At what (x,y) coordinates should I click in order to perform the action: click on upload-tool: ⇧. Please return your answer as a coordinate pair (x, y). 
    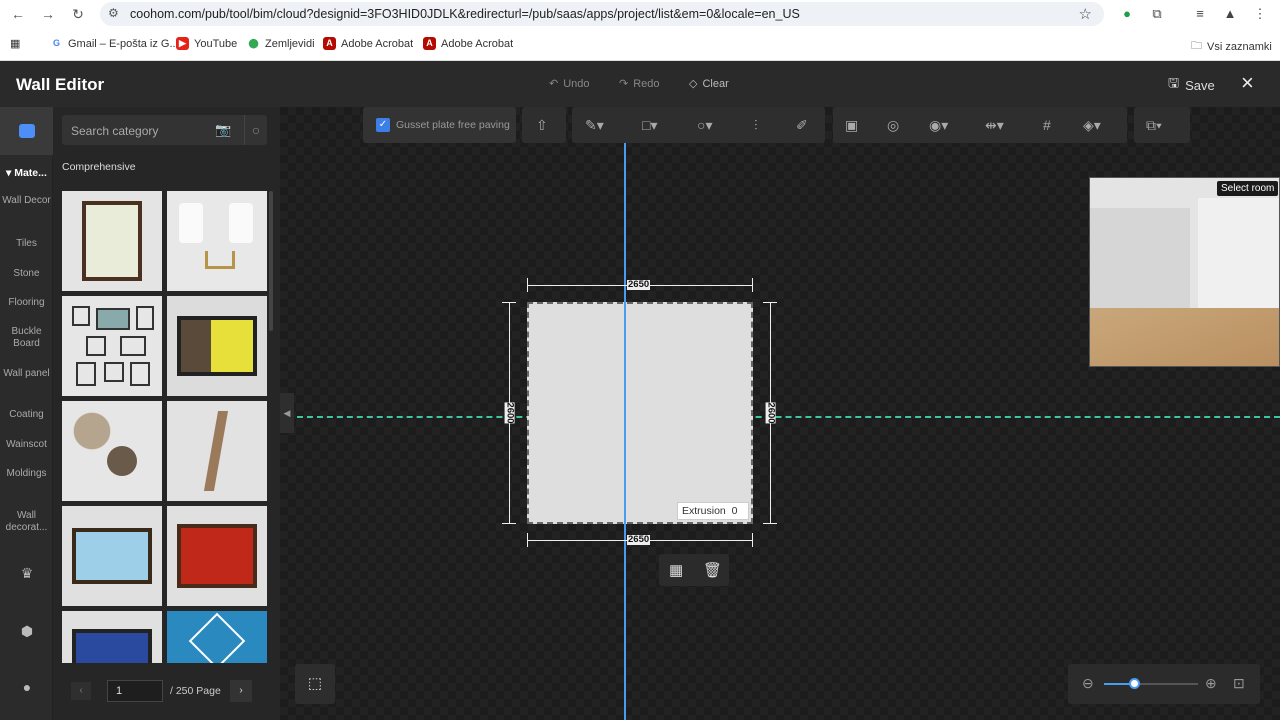
    Looking at the image, I should click on (544, 125).